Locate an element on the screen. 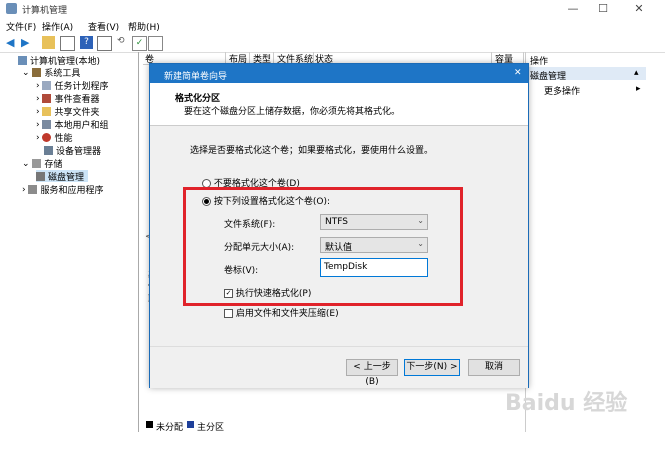 This screenshot has height=450, width=665. app-icon is located at coordinates (11, 8).